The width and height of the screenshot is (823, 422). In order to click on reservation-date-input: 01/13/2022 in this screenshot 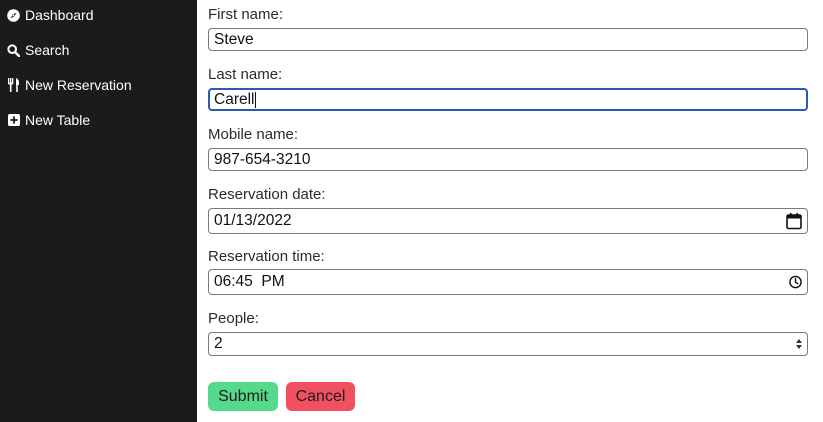, I will do `click(508, 221)`.